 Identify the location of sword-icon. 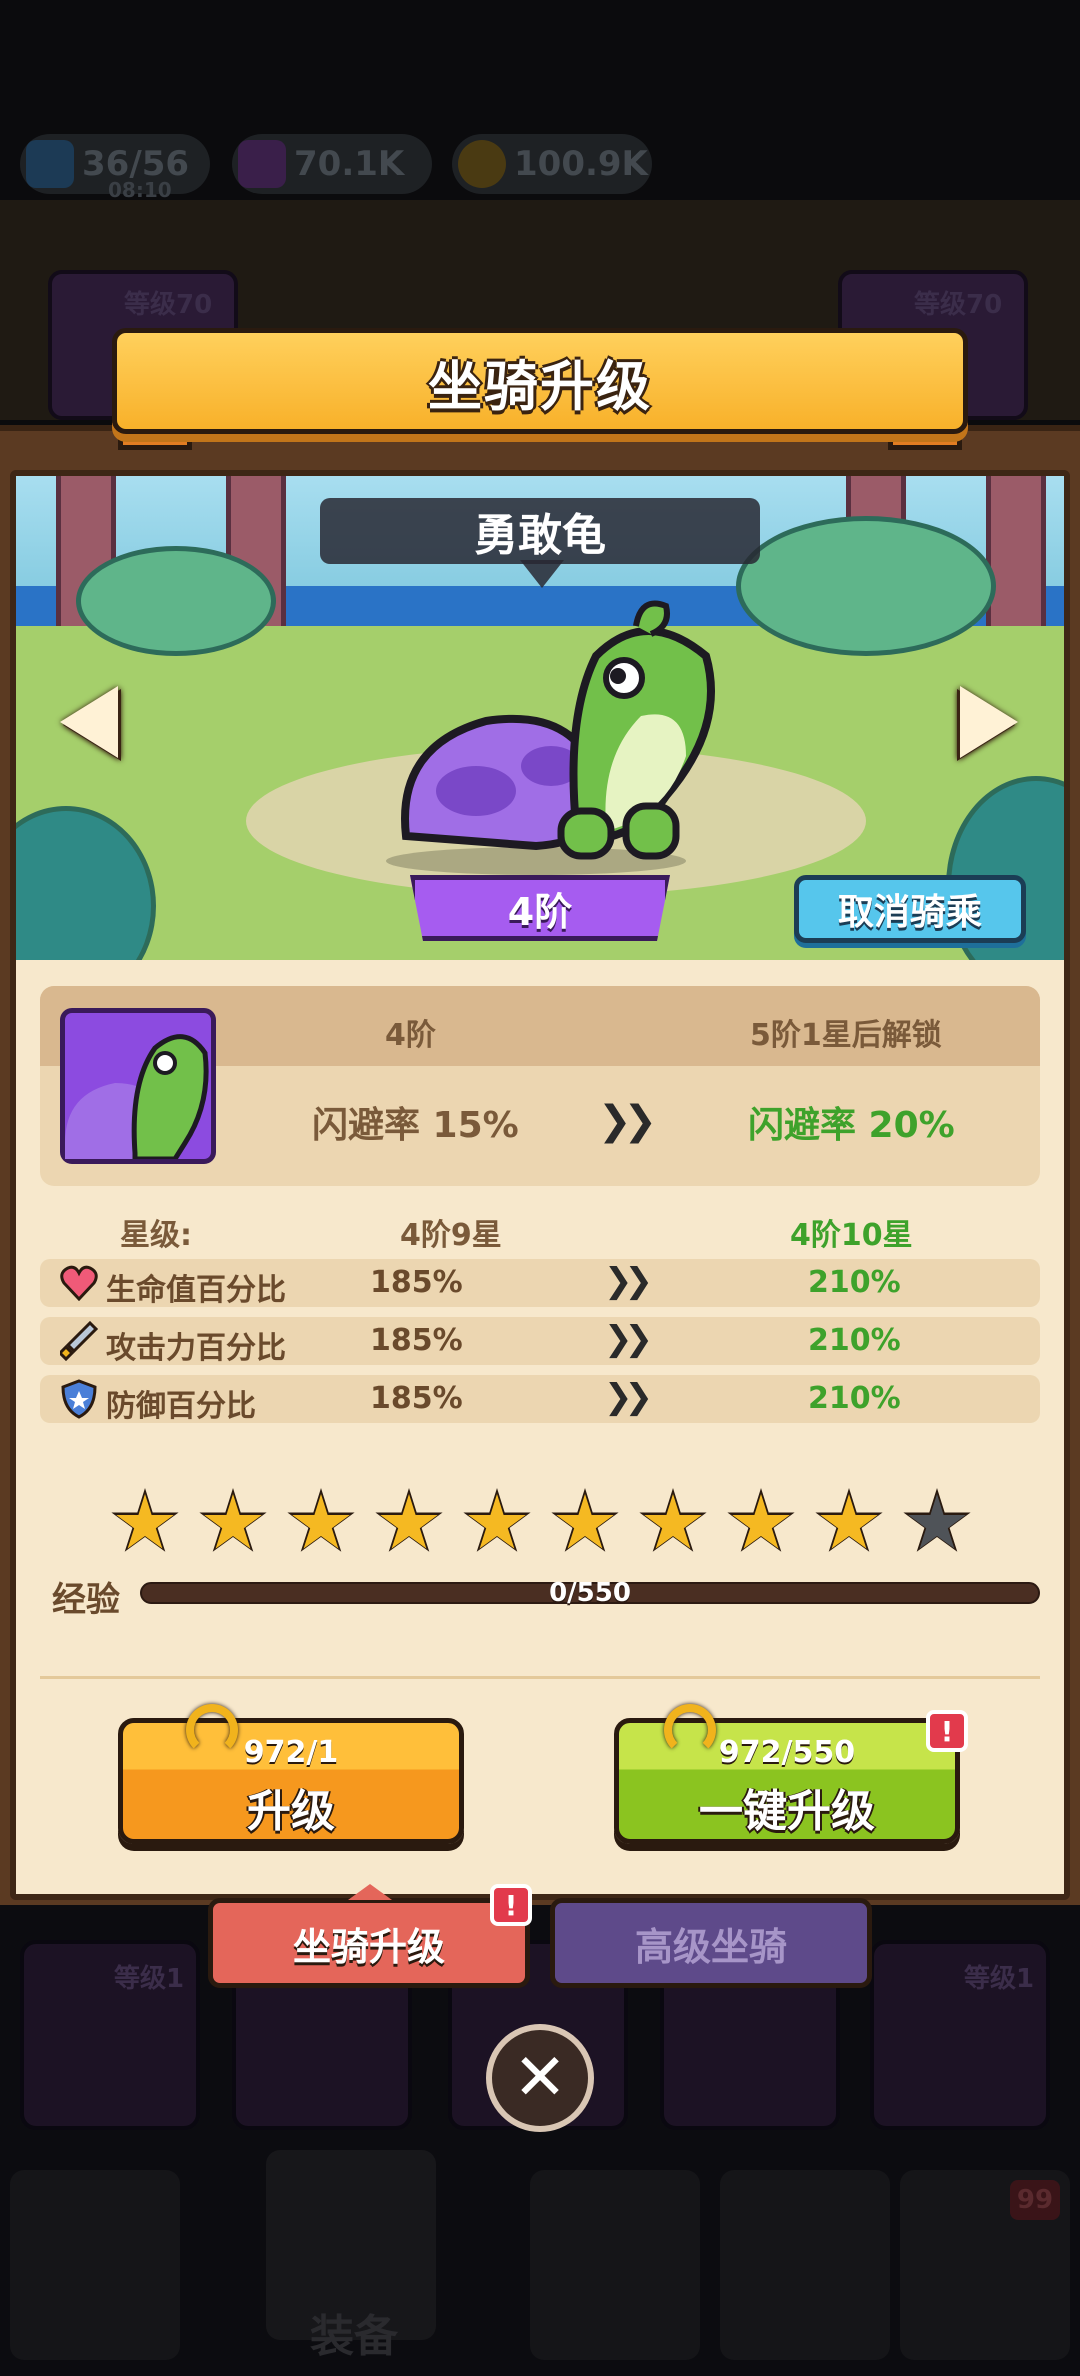
(78, 1341).